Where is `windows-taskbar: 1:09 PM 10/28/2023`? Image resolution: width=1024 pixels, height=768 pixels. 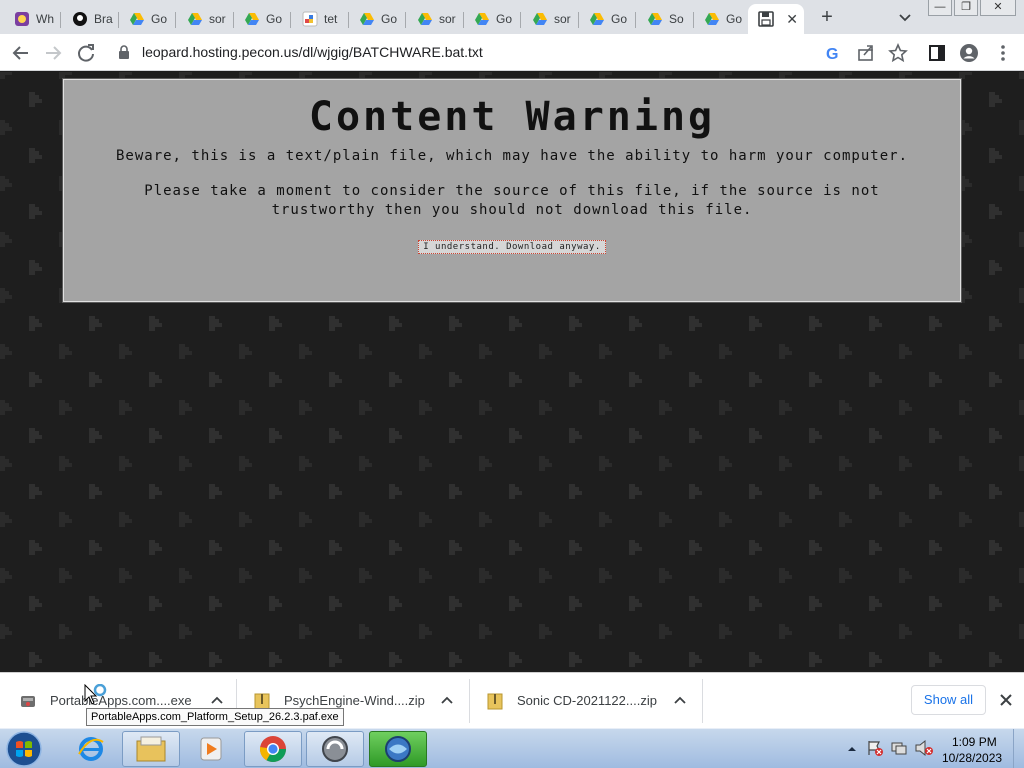
windows-taskbar: 1:09 PM 10/28/2023 is located at coordinates (512, 748).